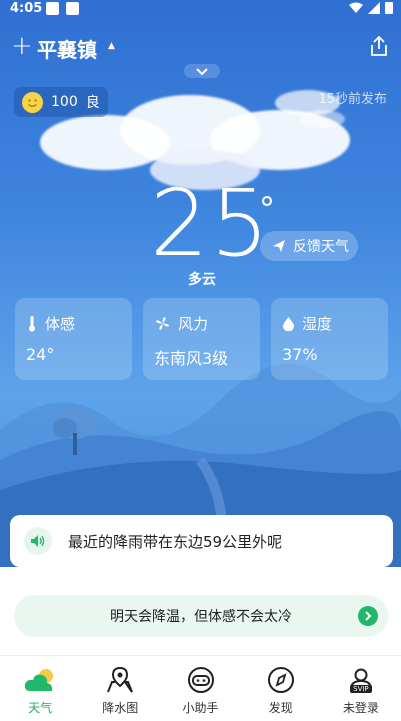 The width and height of the screenshot is (401, 721). What do you see at coordinates (74, 431) in the screenshot?
I see `tree-illustration` at bounding box center [74, 431].